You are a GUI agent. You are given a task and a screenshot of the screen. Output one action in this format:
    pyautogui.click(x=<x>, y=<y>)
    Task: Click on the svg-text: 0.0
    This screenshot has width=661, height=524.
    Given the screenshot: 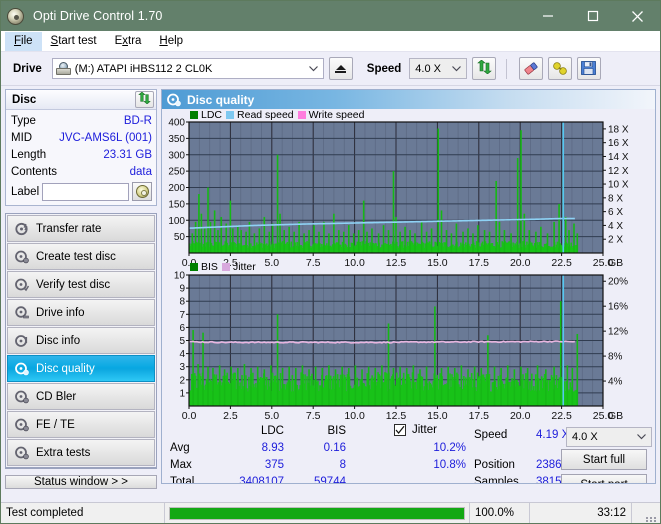 What is the action you would take?
    pyautogui.click(x=189, y=416)
    